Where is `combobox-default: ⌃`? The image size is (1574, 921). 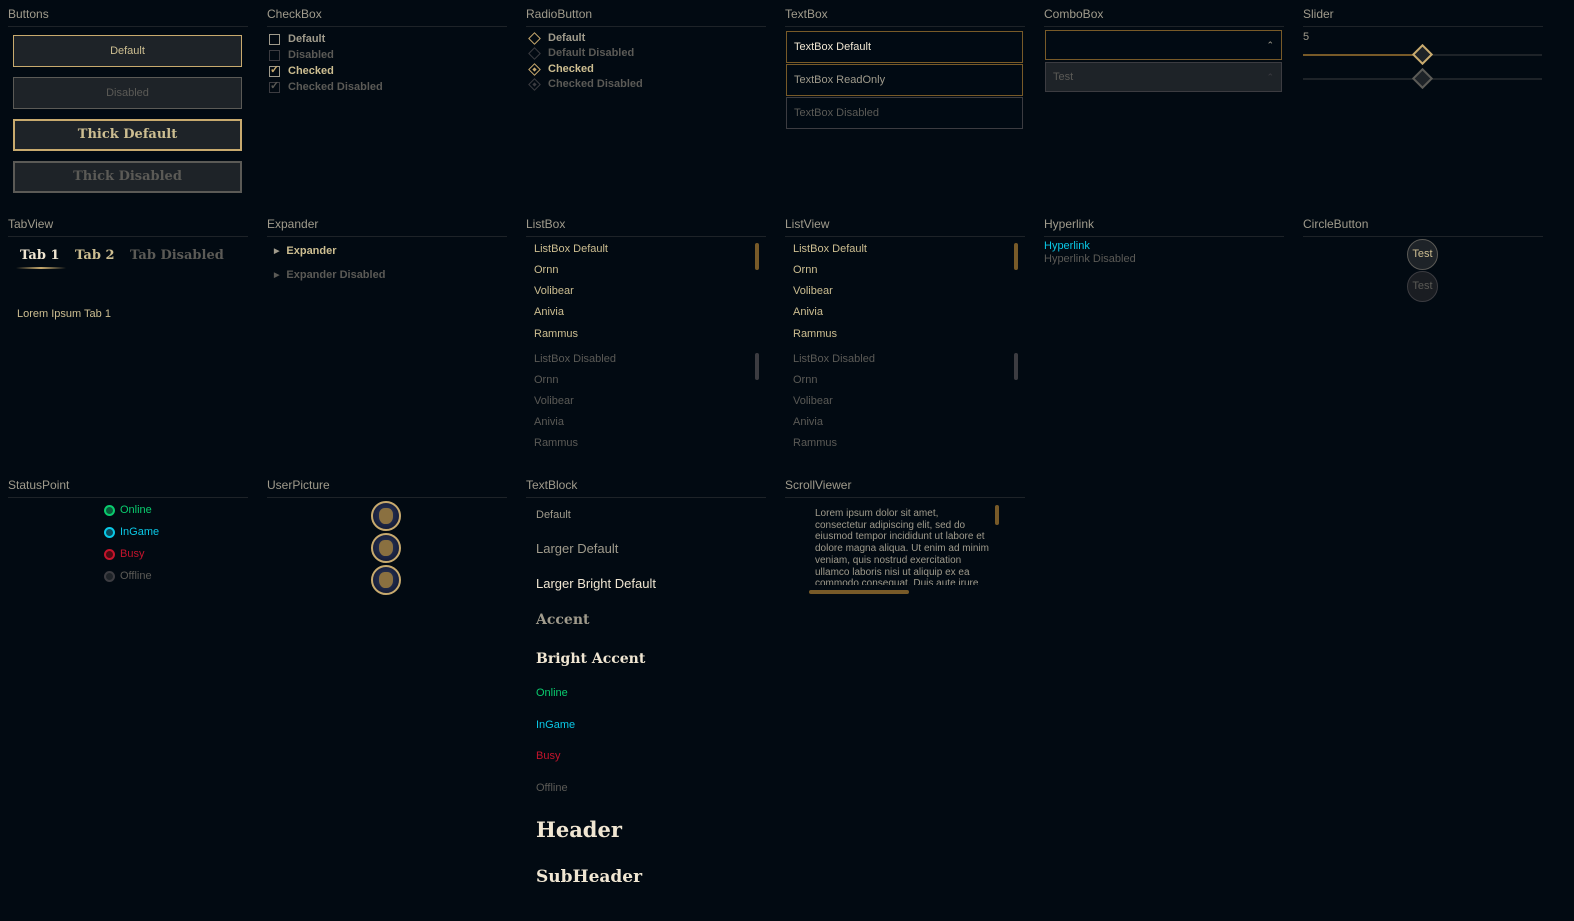
combobox-default: ⌃ is located at coordinates (1163, 45).